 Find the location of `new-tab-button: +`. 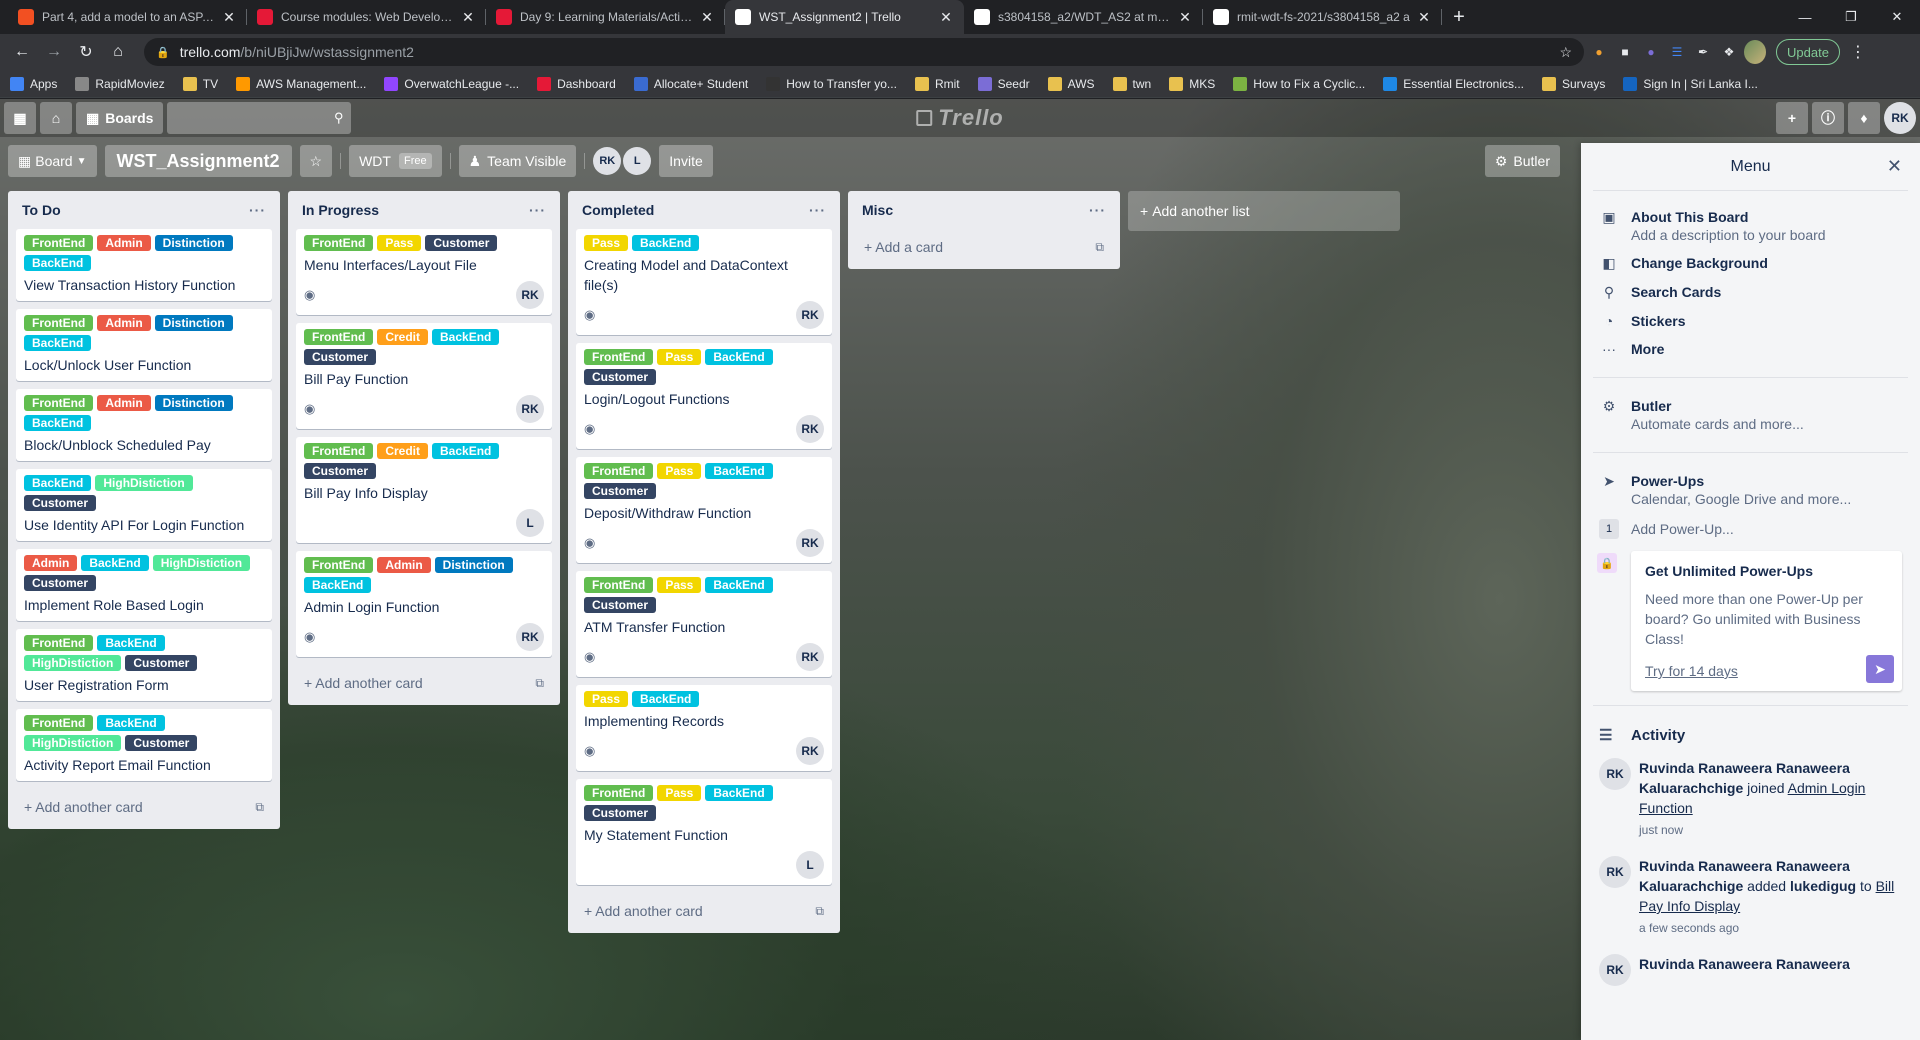

new-tab-button: + is located at coordinates (1459, 17).